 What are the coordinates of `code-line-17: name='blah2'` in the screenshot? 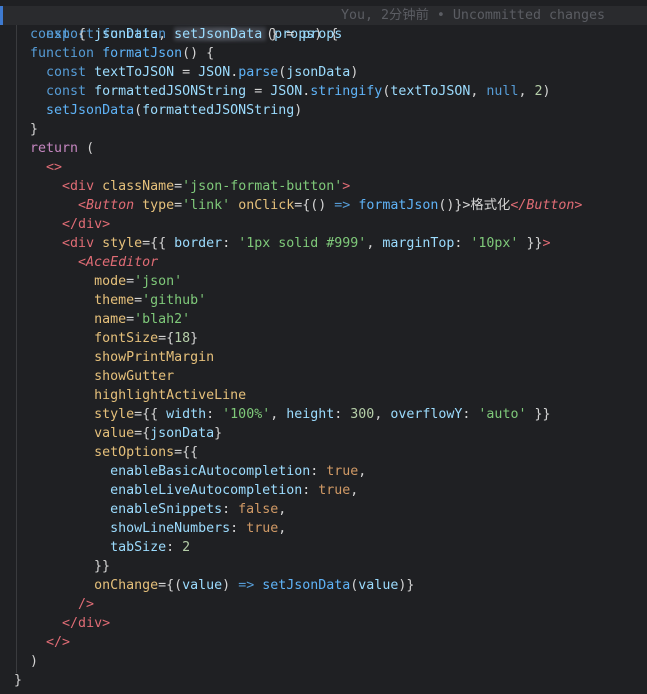 It's located at (323, 319).